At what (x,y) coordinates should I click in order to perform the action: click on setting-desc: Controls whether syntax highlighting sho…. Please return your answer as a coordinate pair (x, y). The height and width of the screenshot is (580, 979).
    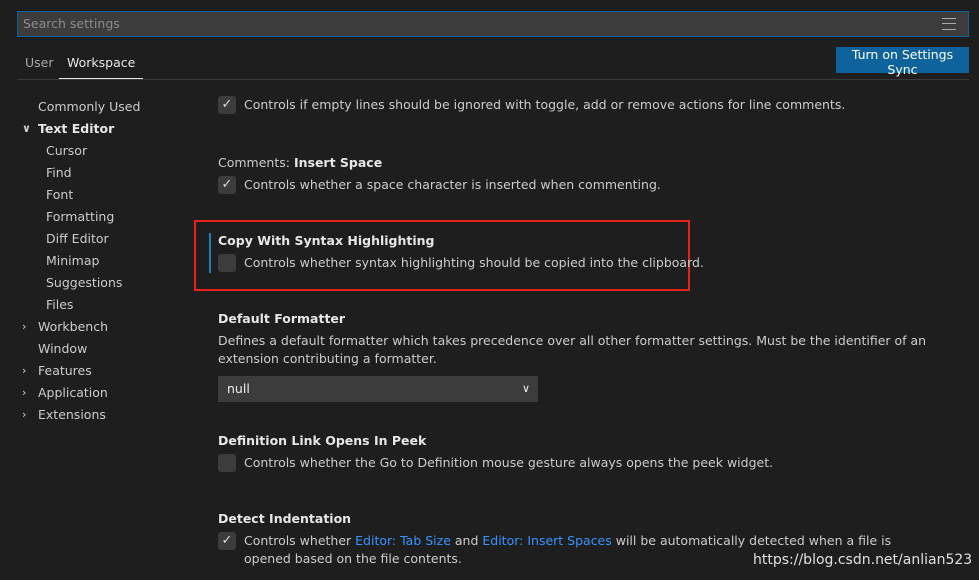
    Looking at the image, I should click on (474, 262).